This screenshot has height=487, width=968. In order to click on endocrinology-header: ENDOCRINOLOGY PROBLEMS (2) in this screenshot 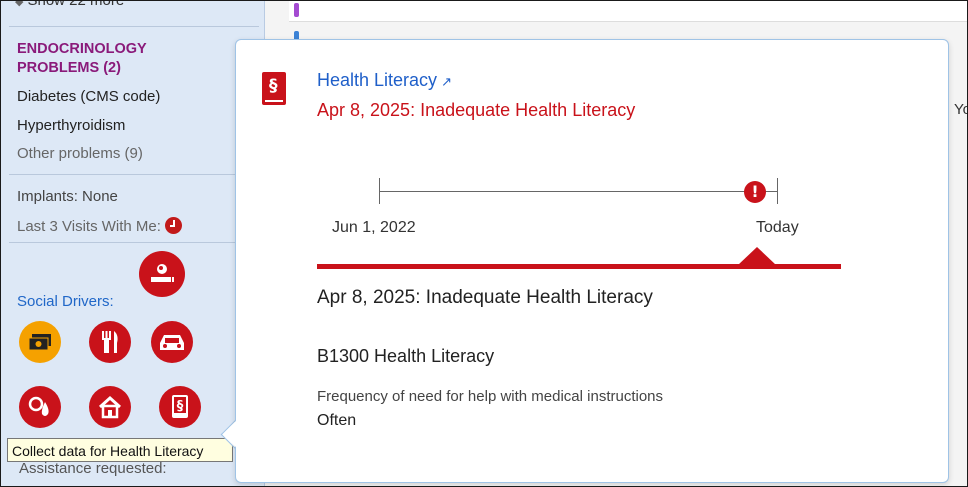, I will do `click(82, 58)`.